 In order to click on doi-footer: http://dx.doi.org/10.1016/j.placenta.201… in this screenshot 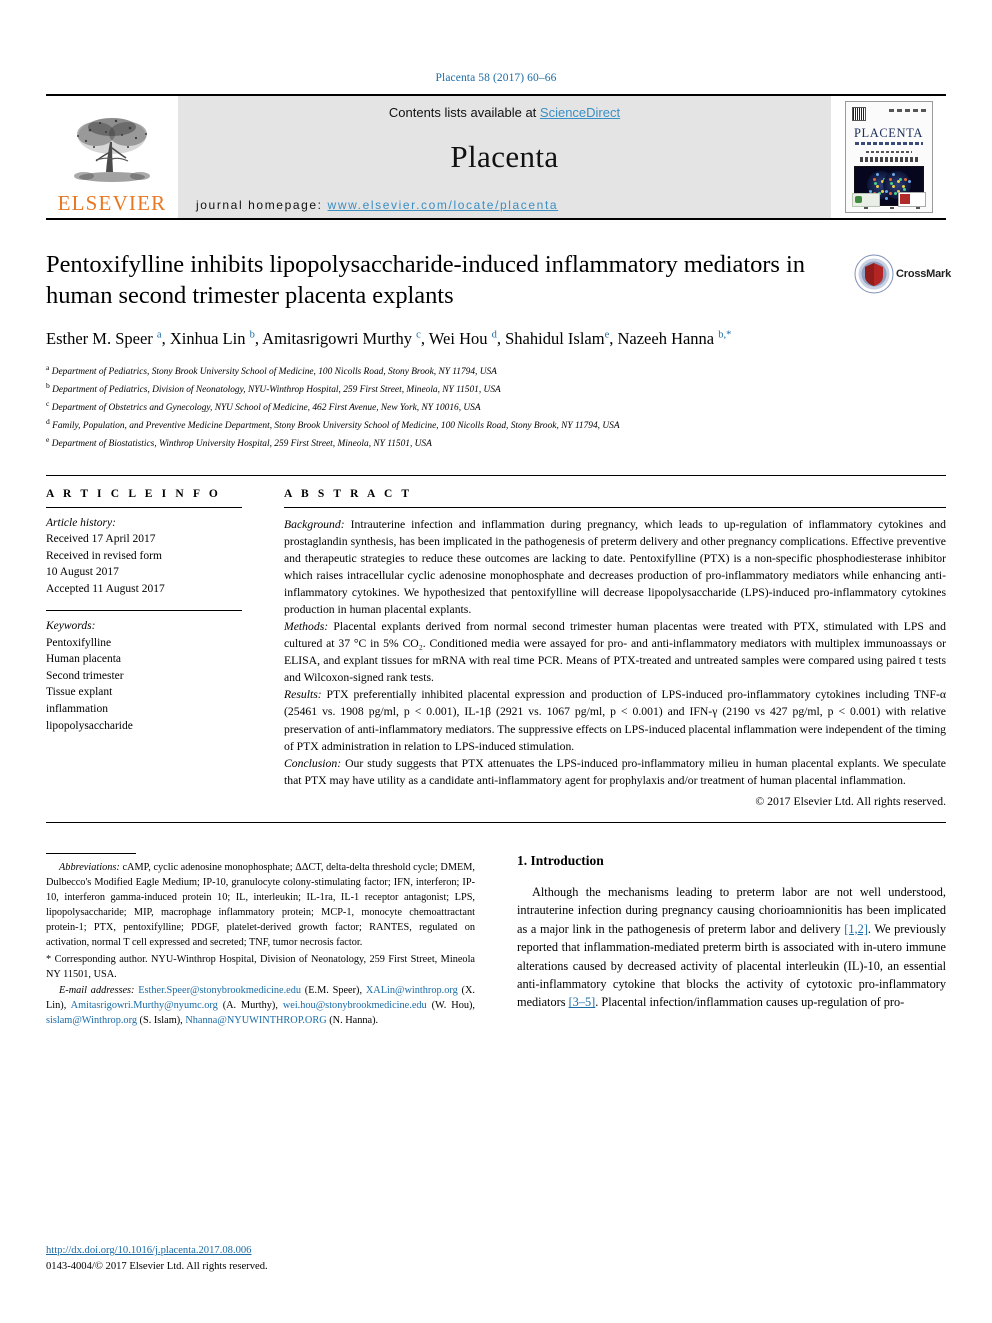, I will do `click(157, 1259)`.